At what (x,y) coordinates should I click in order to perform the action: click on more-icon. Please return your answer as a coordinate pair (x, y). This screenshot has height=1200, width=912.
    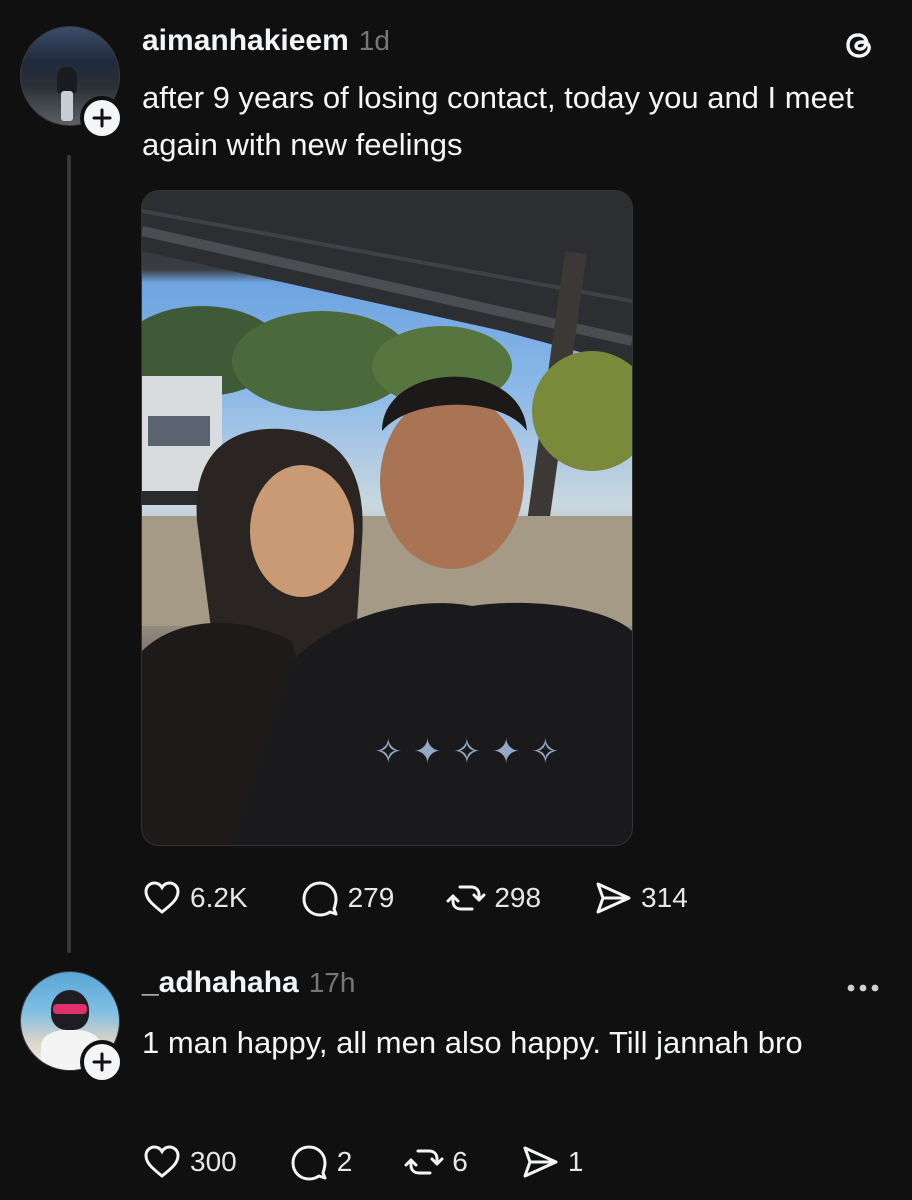
    Looking at the image, I should click on (863, 988).